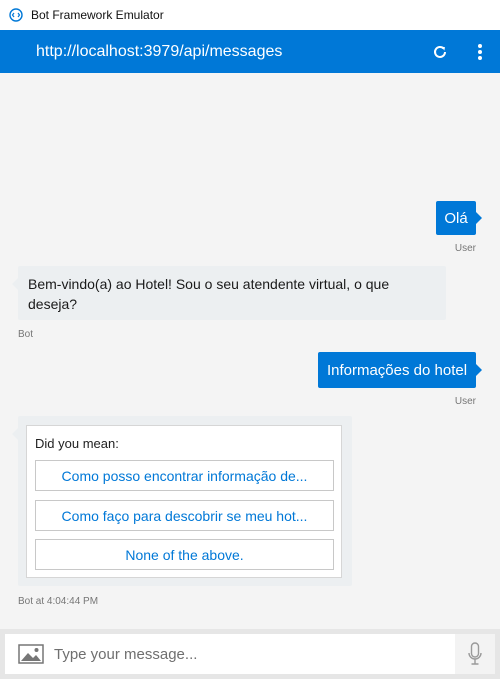 The image size is (500, 679). I want to click on user-message-bubble: Informações do hotel, so click(400, 370).